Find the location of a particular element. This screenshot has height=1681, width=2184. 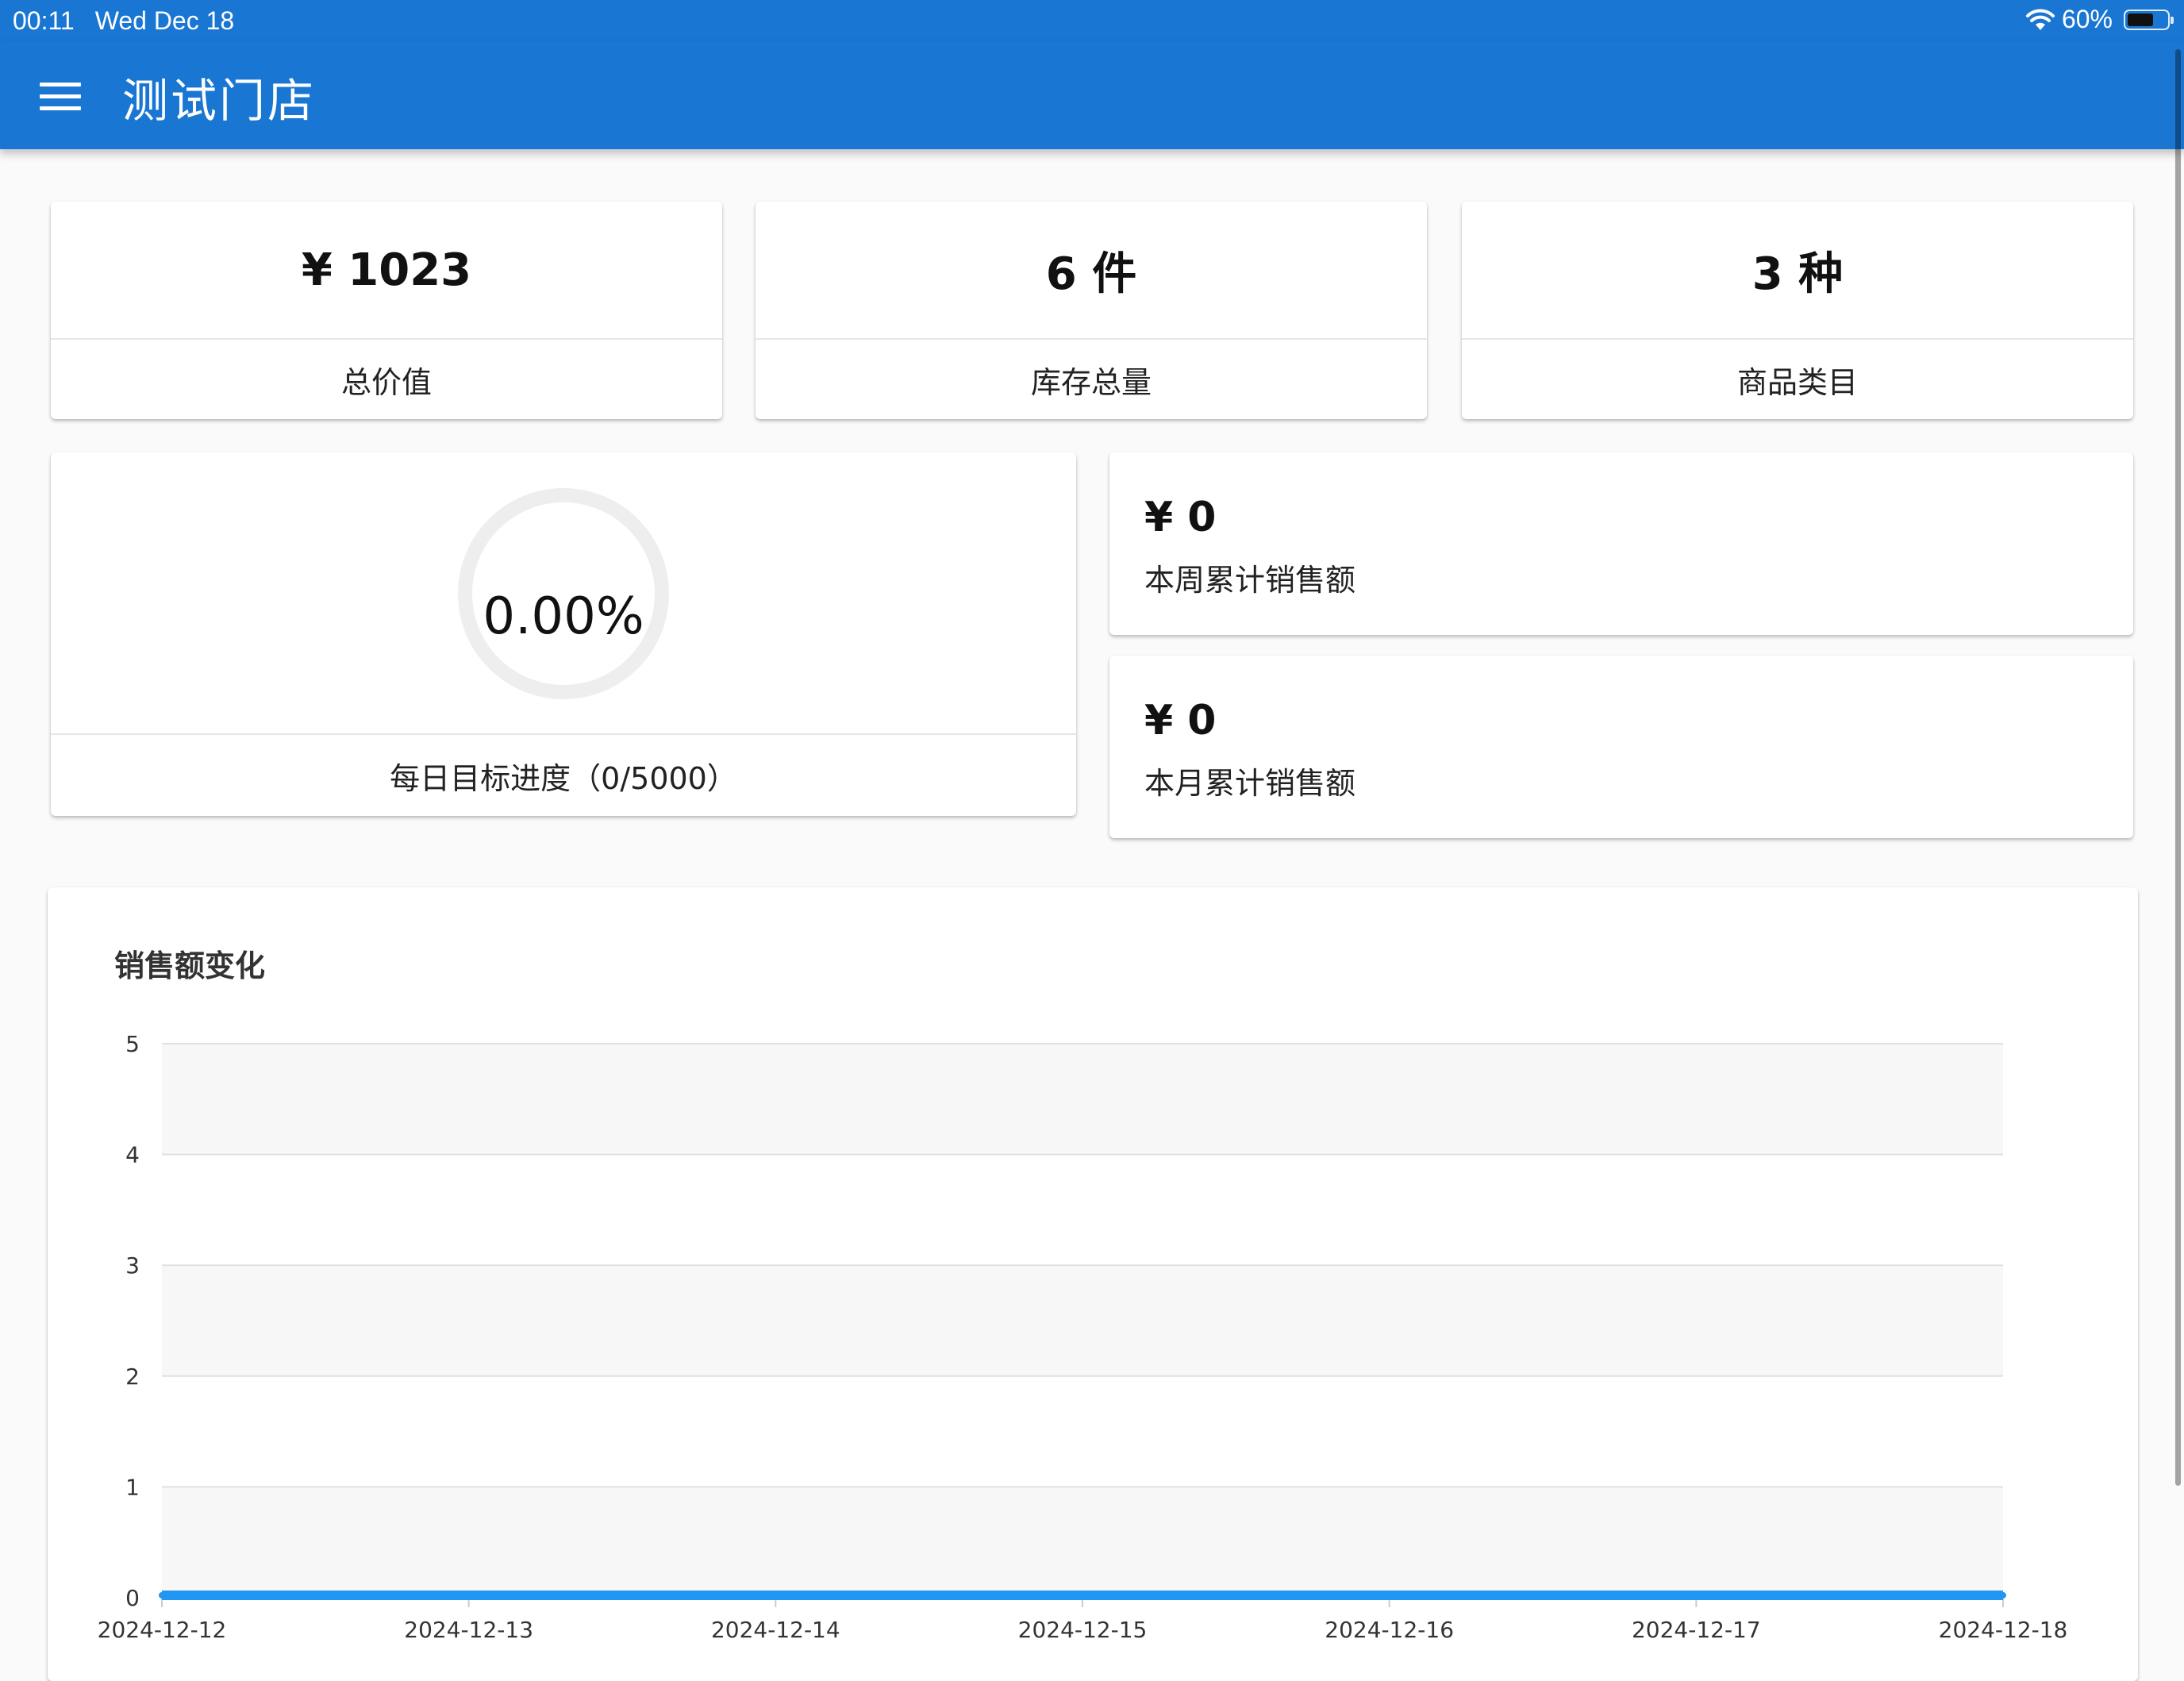

stat-value: 6 件 is located at coordinates (1091, 274).